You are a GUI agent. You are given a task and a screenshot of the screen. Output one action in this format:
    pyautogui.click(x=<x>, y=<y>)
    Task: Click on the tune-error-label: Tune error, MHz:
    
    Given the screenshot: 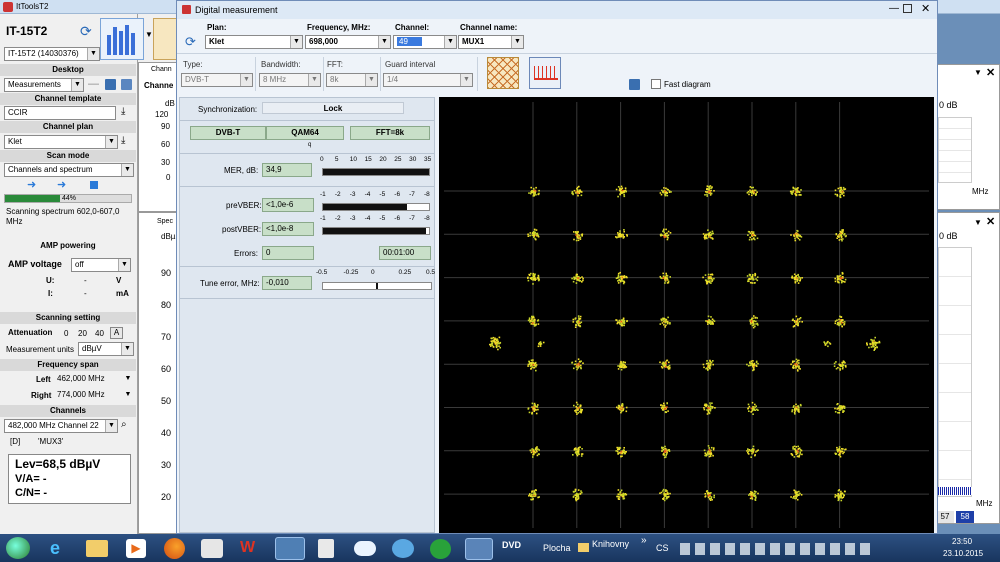 What is the action you would take?
    pyautogui.click(x=230, y=283)
    